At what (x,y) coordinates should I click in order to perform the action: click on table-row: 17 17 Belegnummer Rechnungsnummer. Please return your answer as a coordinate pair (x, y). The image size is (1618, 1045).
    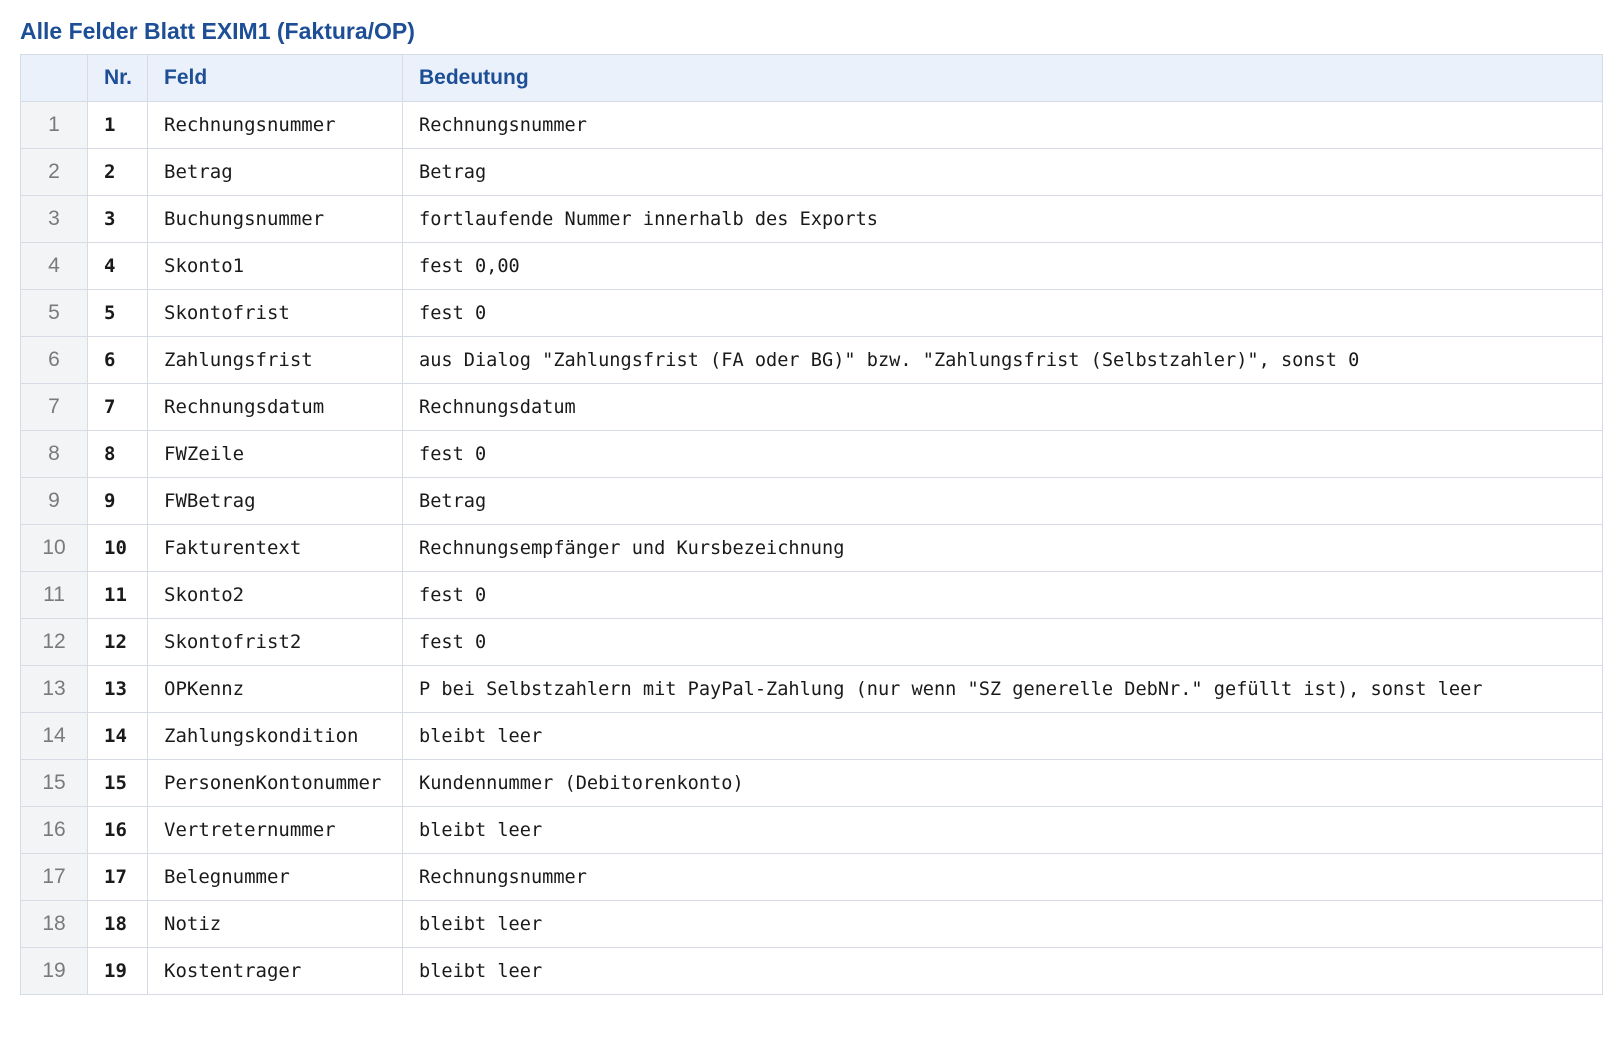
    Looking at the image, I should click on (811, 877).